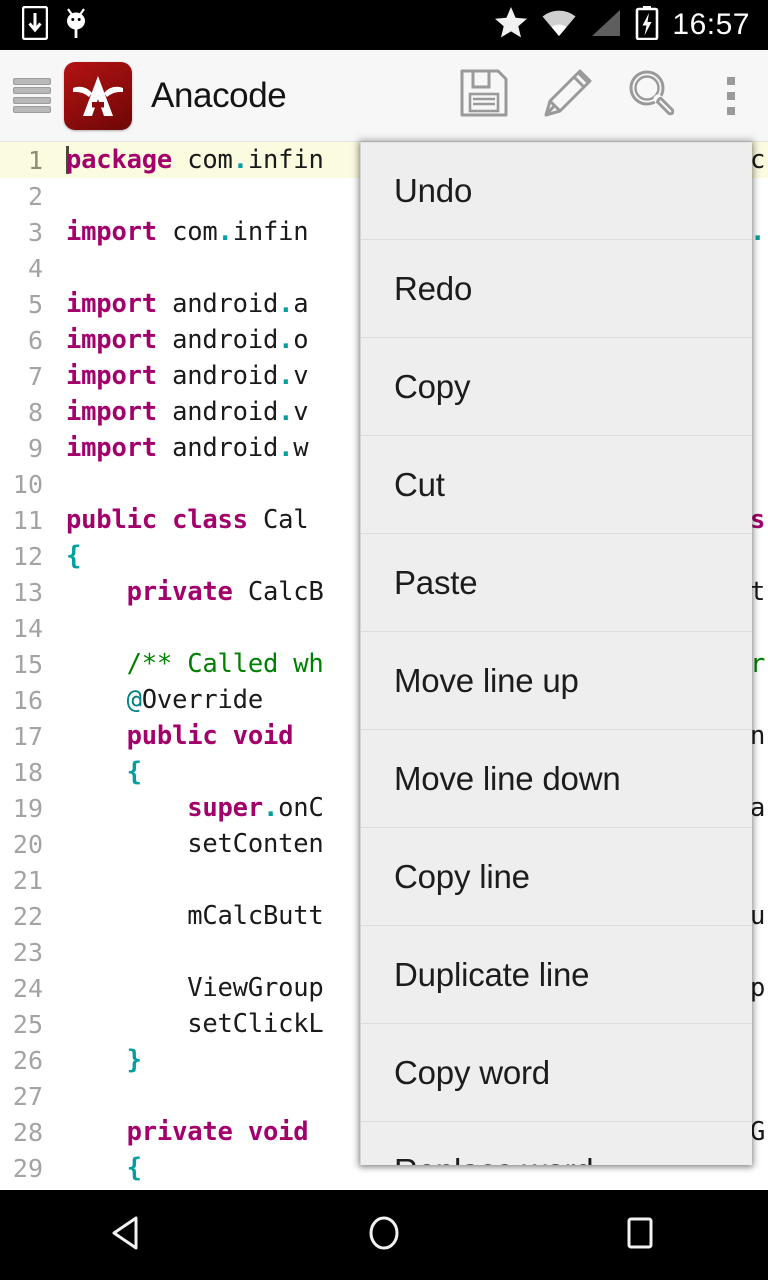 The image size is (768, 1280). Describe the element at coordinates (27, 592) in the screenshot. I see `line-number: 13` at that location.